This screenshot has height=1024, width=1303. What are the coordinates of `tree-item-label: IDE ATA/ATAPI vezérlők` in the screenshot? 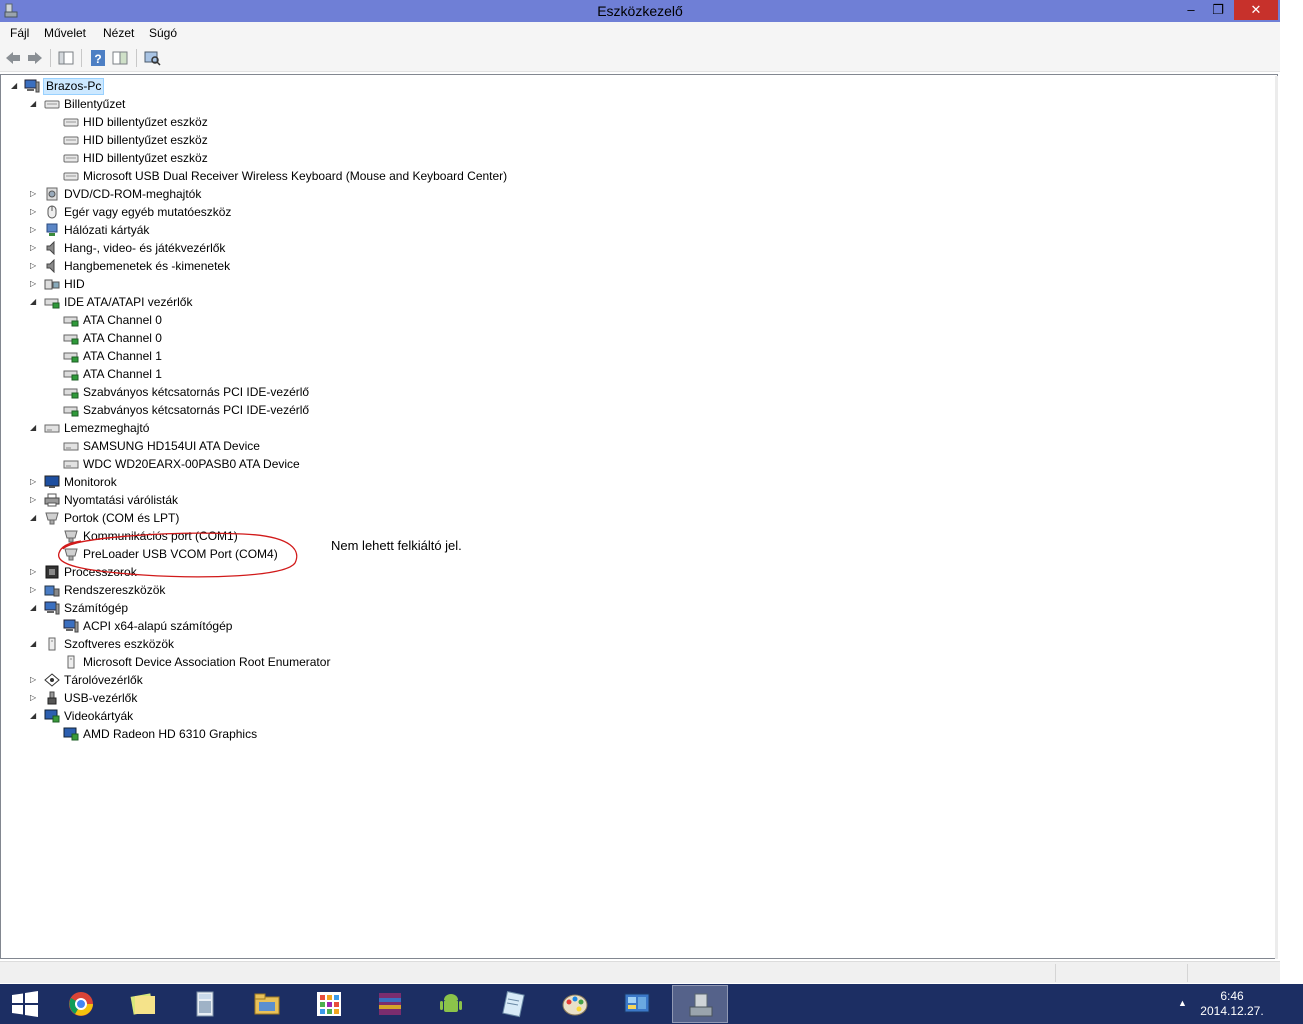 It's located at (128, 302).